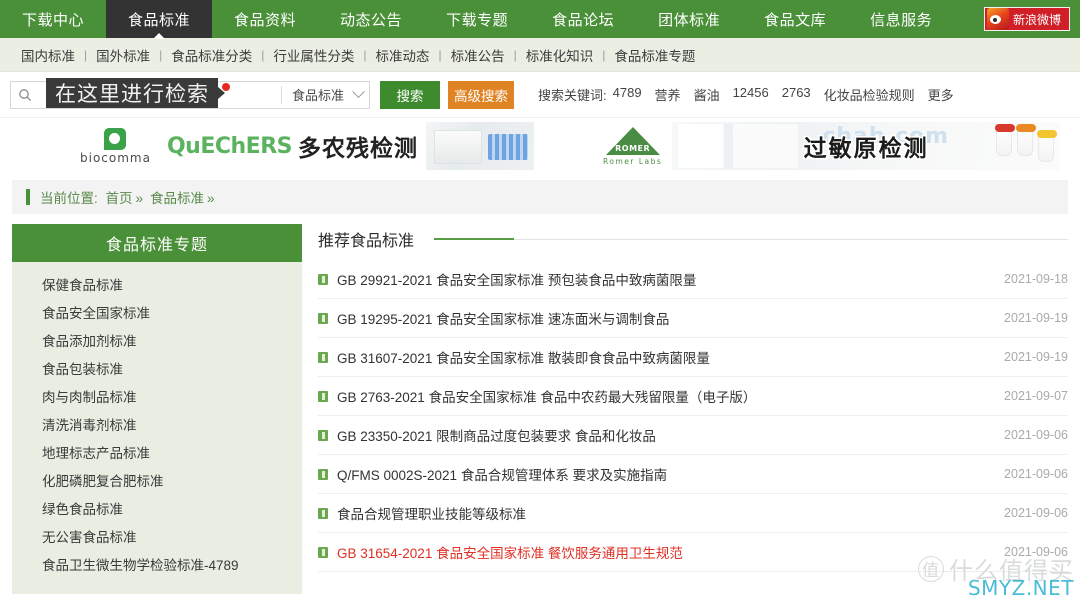 Image resolution: width=1080 pixels, height=602 pixels. What do you see at coordinates (265, 19) in the screenshot?
I see `topnav-item-2: 食品资料` at bounding box center [265, 19].